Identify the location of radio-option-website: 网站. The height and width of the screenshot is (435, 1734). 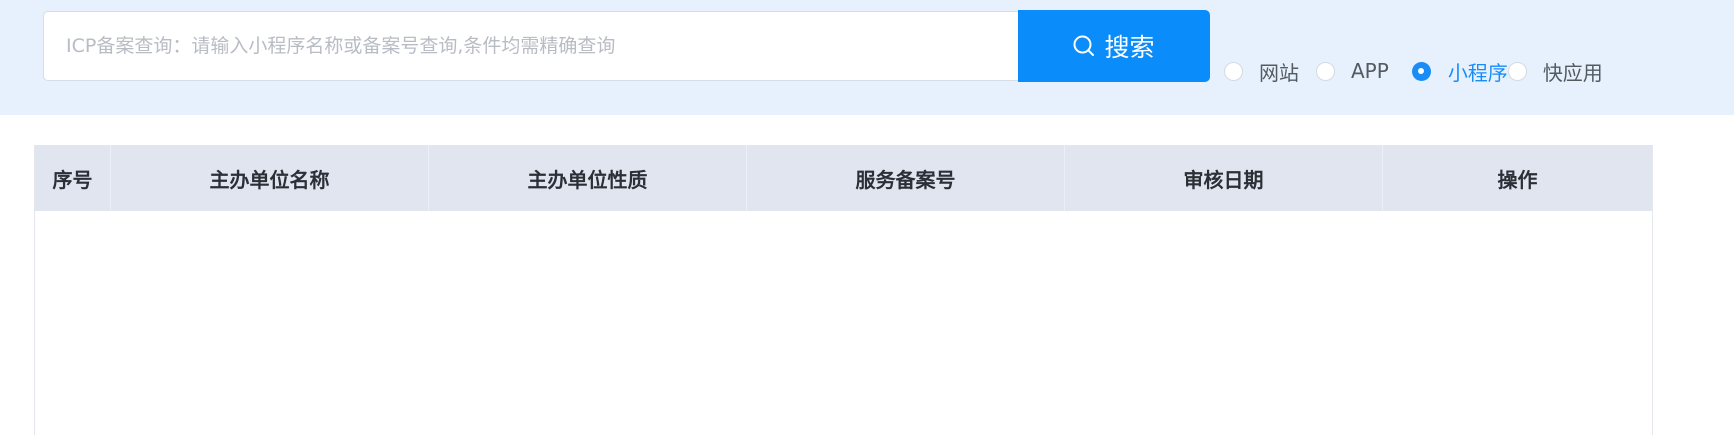
(1261, 71).